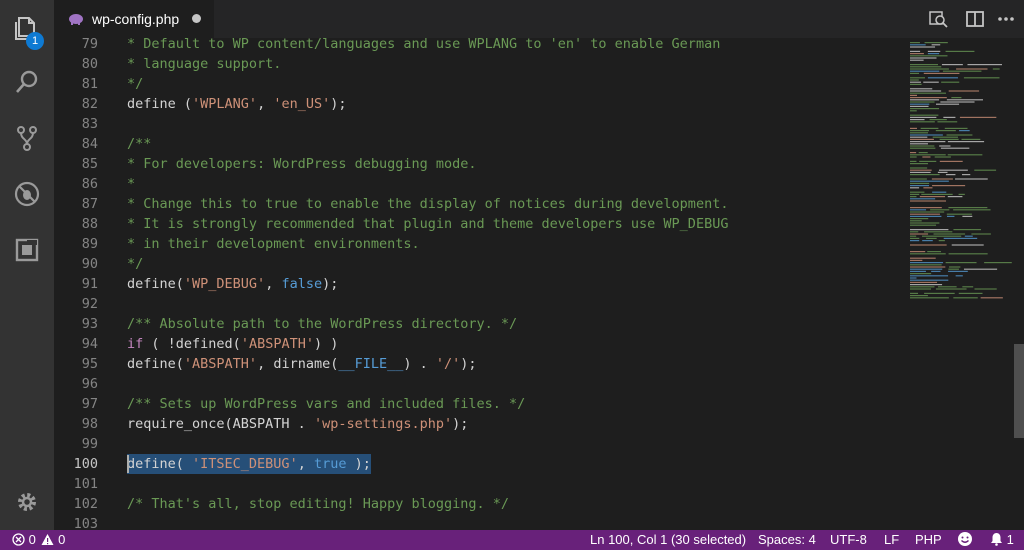  What do you see at coordinates (27, 28) in the screenshot?
I see `explorer-button: 1` at bounding box center [27, 28].